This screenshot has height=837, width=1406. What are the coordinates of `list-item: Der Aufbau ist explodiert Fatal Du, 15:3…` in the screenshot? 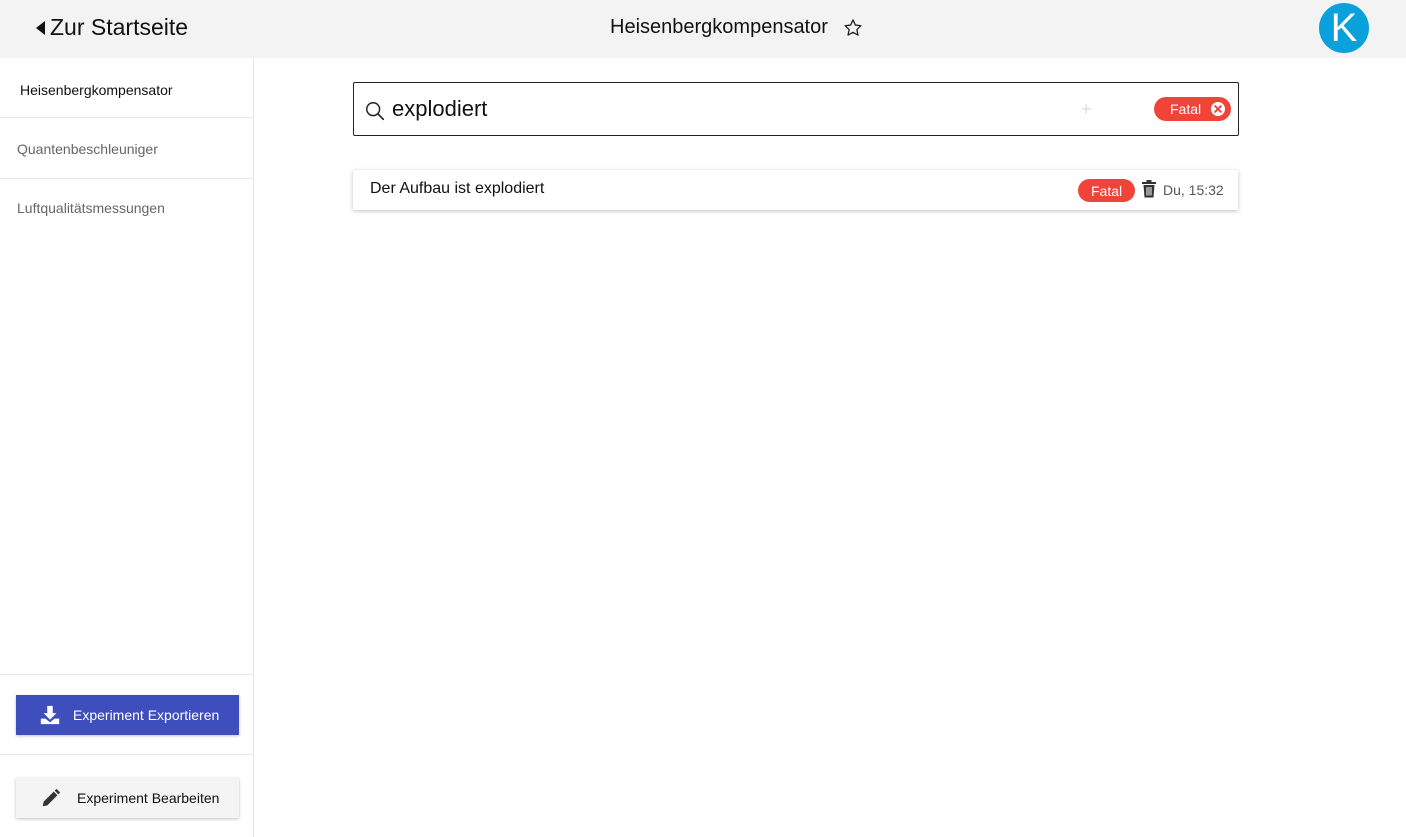 It's located at (795, 190).